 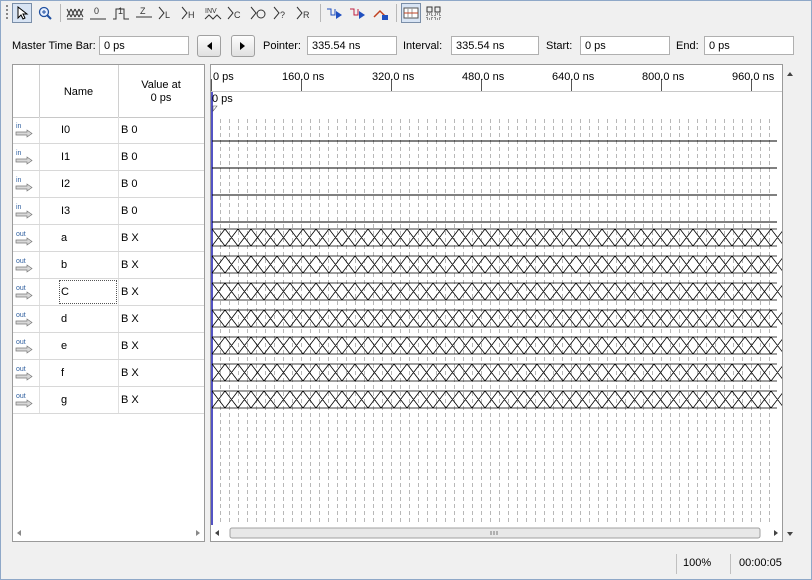 I want to click on time-tick-label: 800.0 ns, so click(x=663, y=77).